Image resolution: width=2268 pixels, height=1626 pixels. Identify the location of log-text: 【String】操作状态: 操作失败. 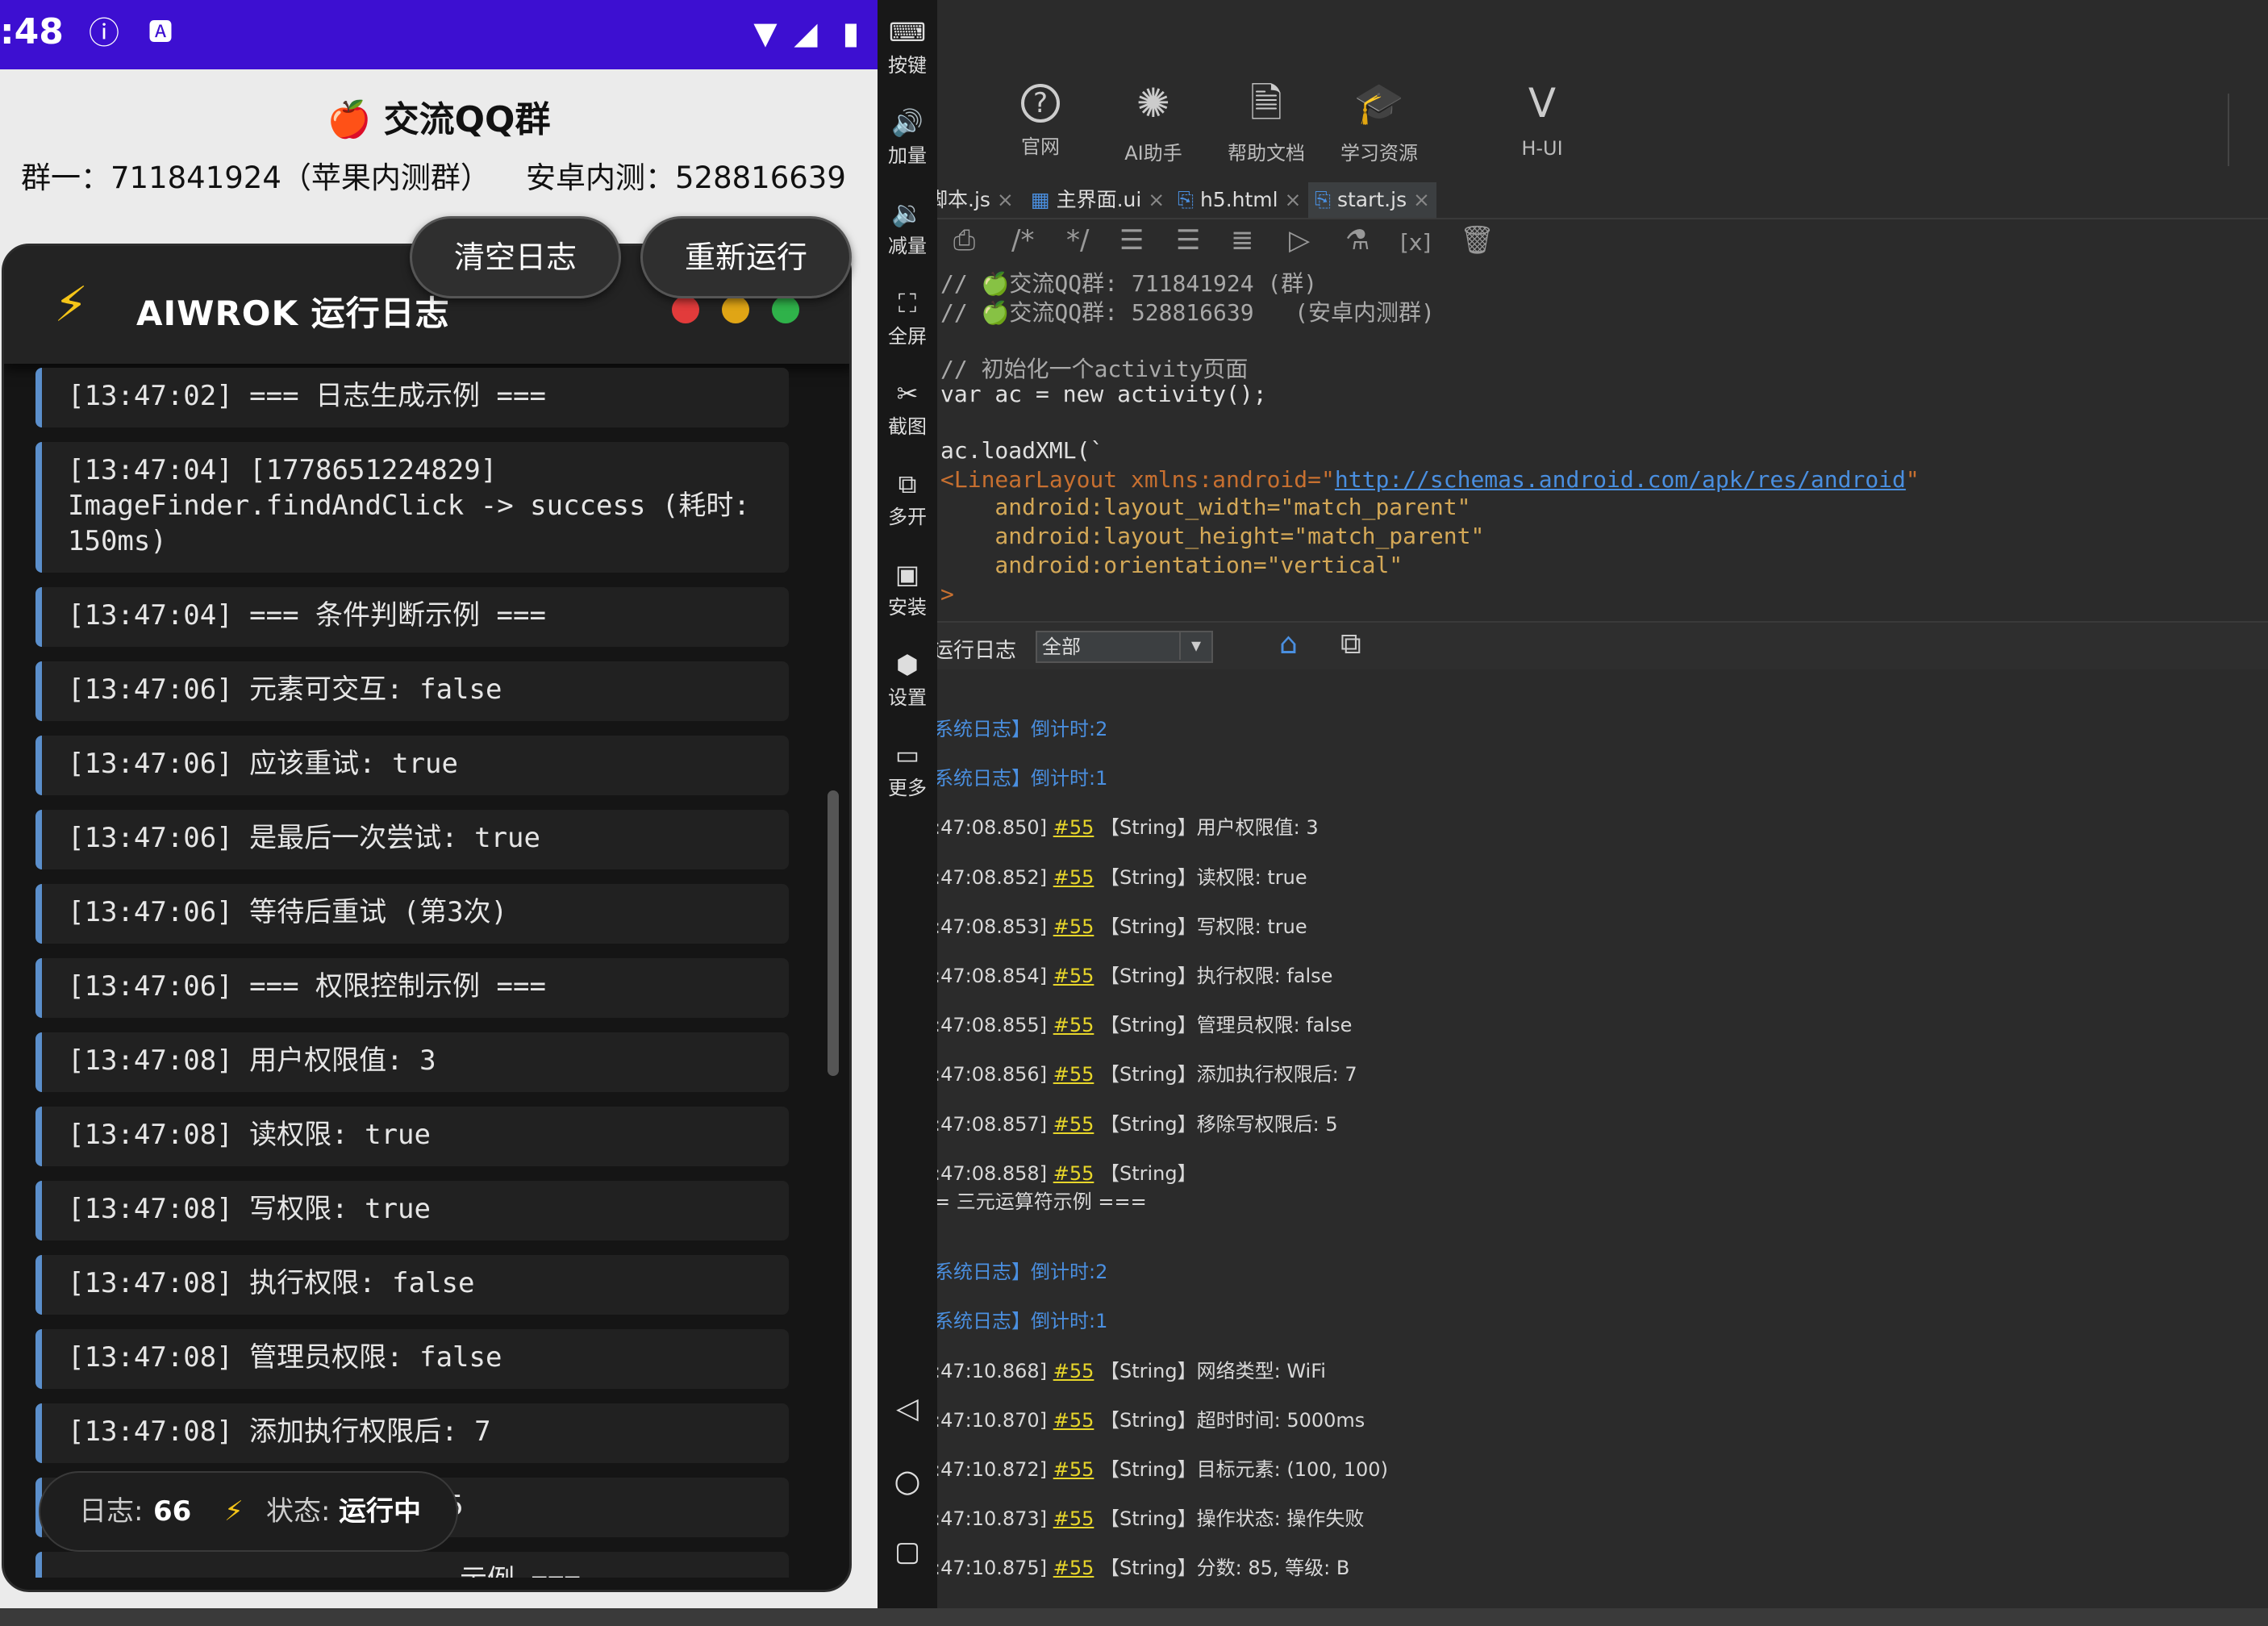
(1232, 1519).